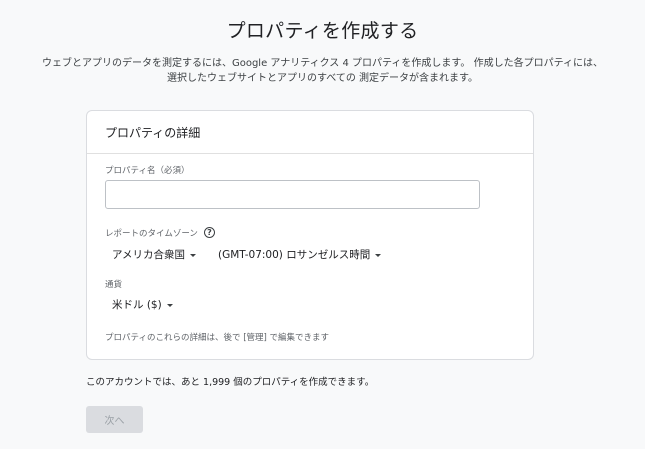 Image resolution: width=645 pixels, height=449 pixels. I want to click on timezone-zone-select: (GMT-07:00) ロサンゼルス時間, so click(300, 255).